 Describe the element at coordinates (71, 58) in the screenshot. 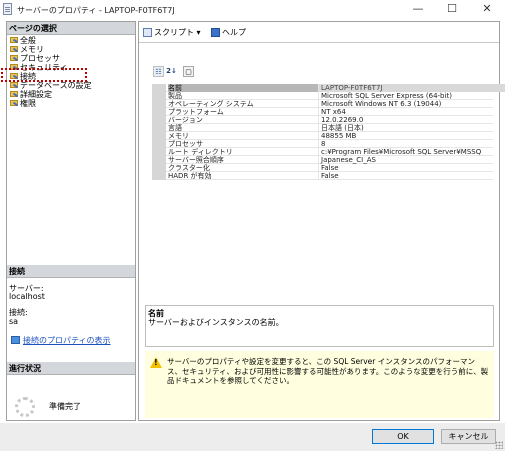

I see `page-item-processors: プロセッサ` at that location.